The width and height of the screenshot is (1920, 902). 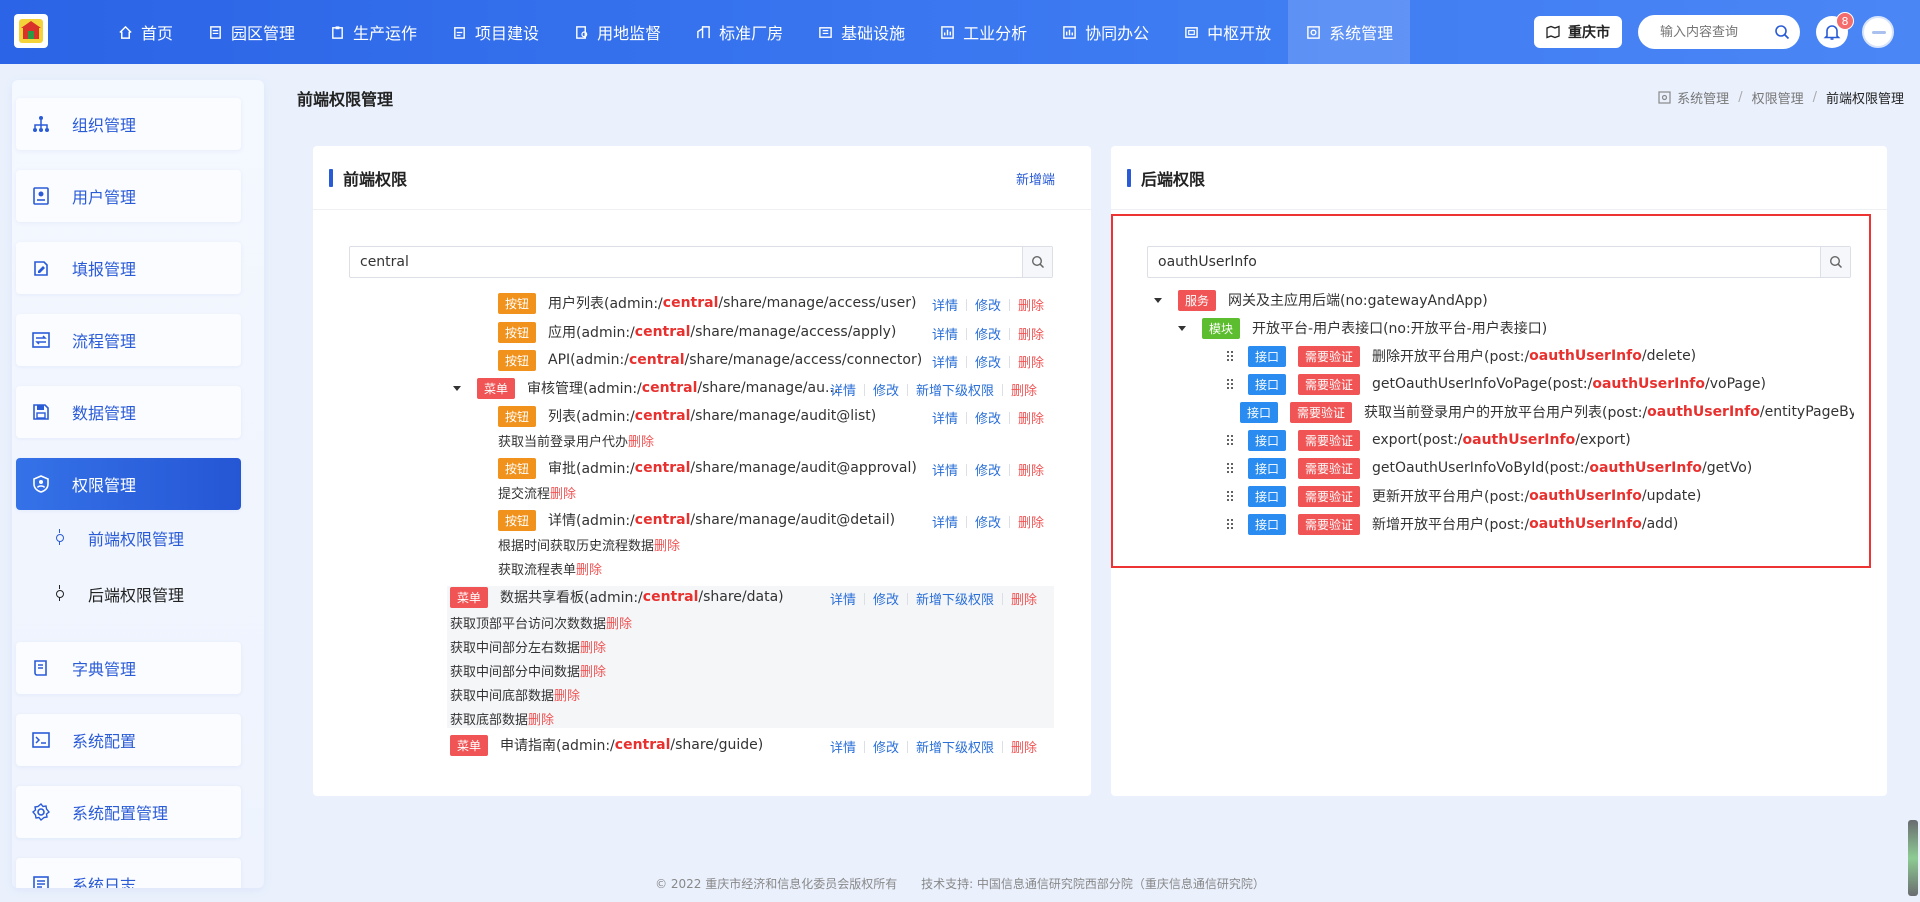 What do you see at coordinates (128, 668) in the screenshot?
I see `sidebar-item-dict: 字典管理` at bounding box center [128, 668].